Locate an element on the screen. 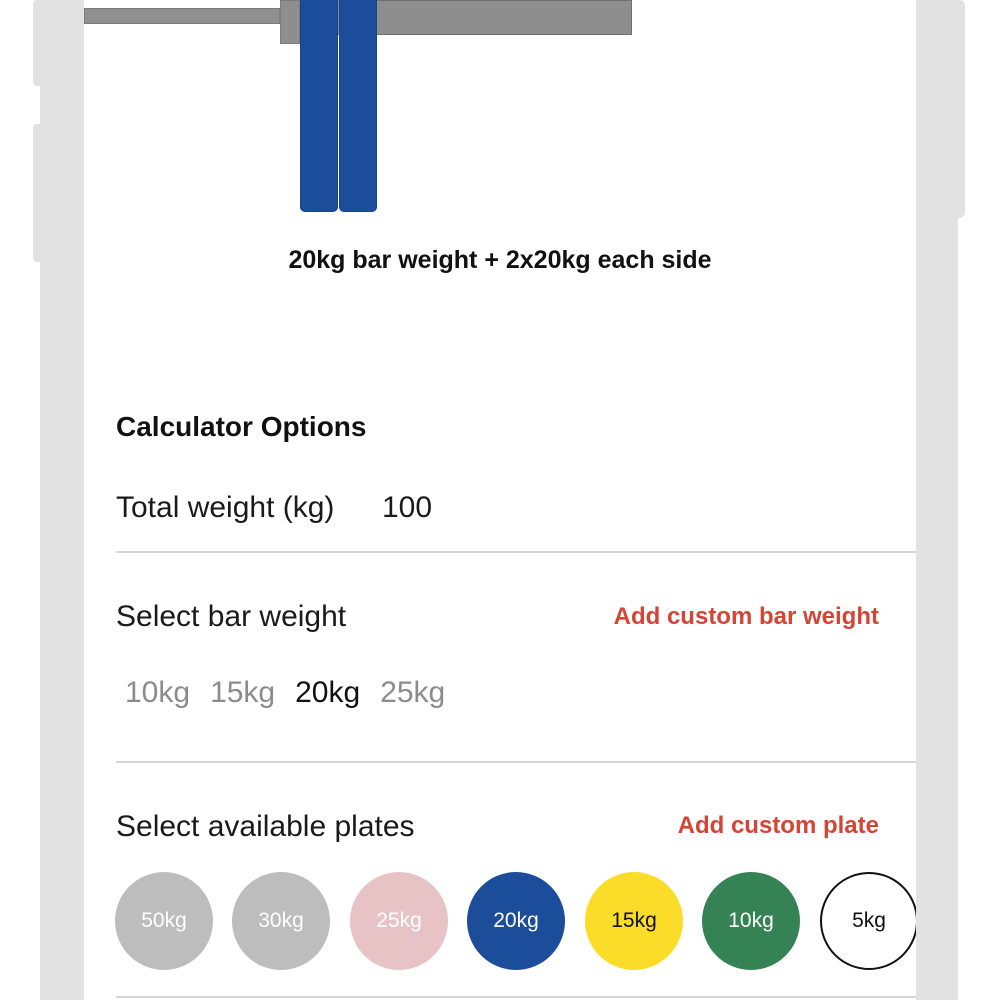 Image resolution: width=1000 pixels, height=1000 pixels. plate-chip: 30kg is located at coordinates (281, 921).